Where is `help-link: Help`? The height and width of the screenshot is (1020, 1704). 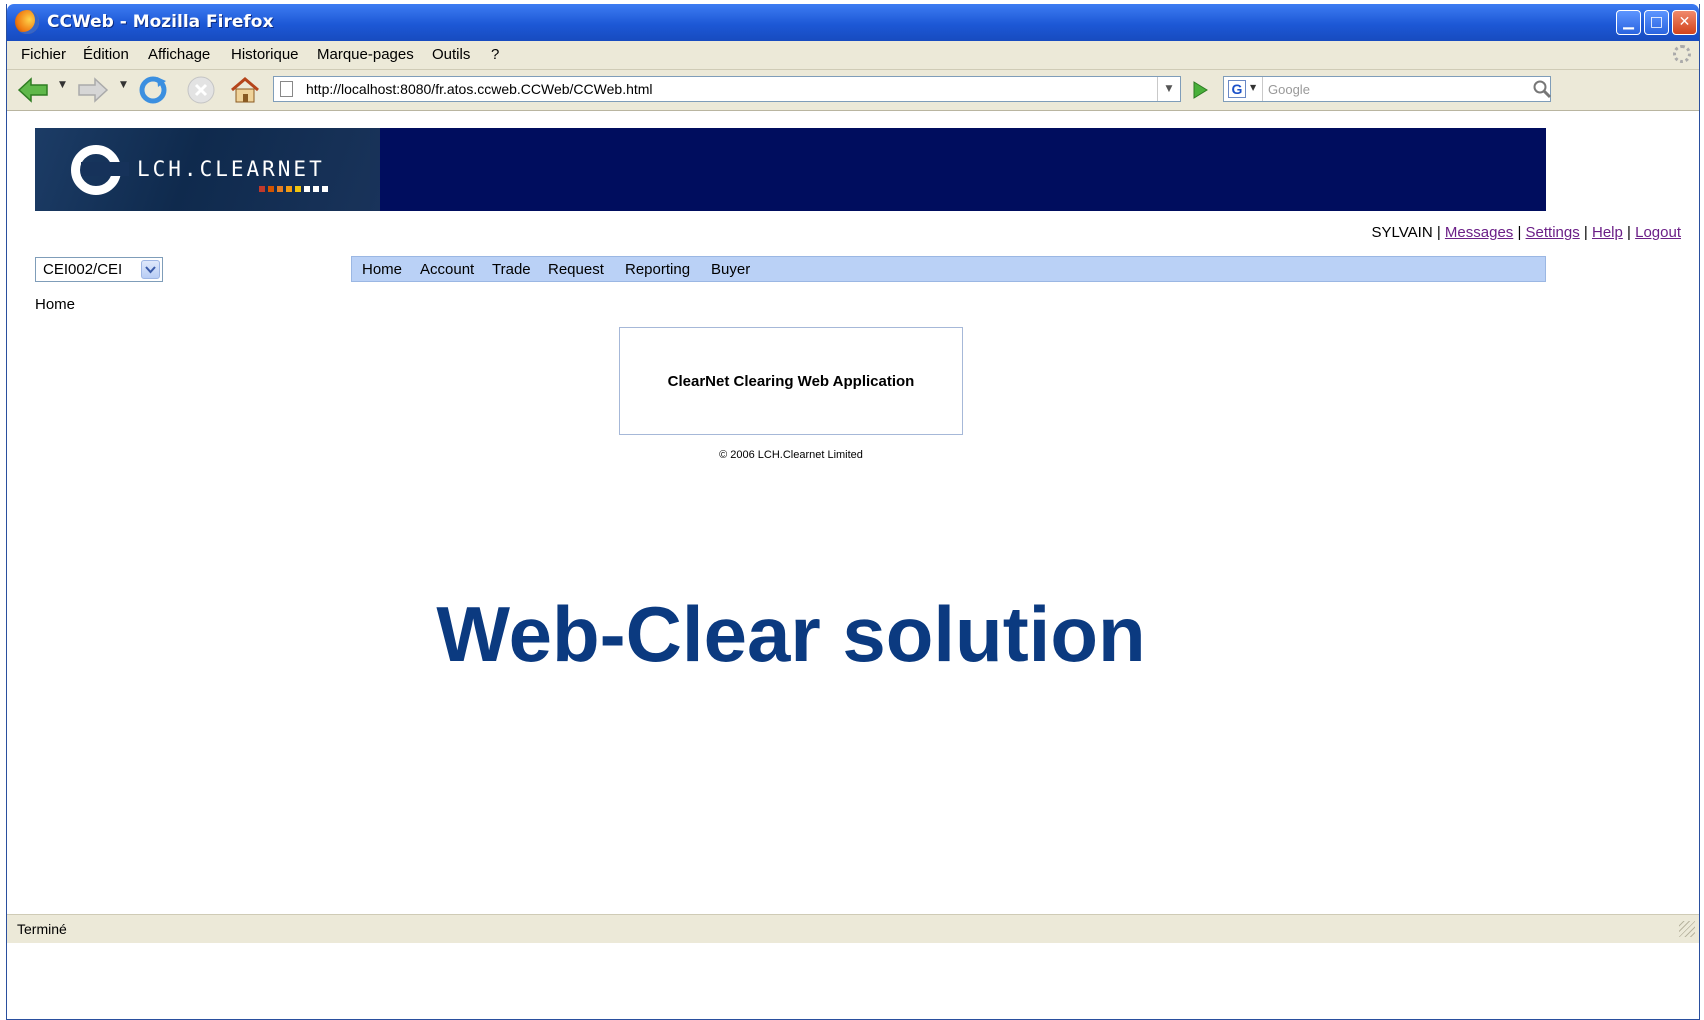 help-link: Help is located at coordinates (1607, 232).